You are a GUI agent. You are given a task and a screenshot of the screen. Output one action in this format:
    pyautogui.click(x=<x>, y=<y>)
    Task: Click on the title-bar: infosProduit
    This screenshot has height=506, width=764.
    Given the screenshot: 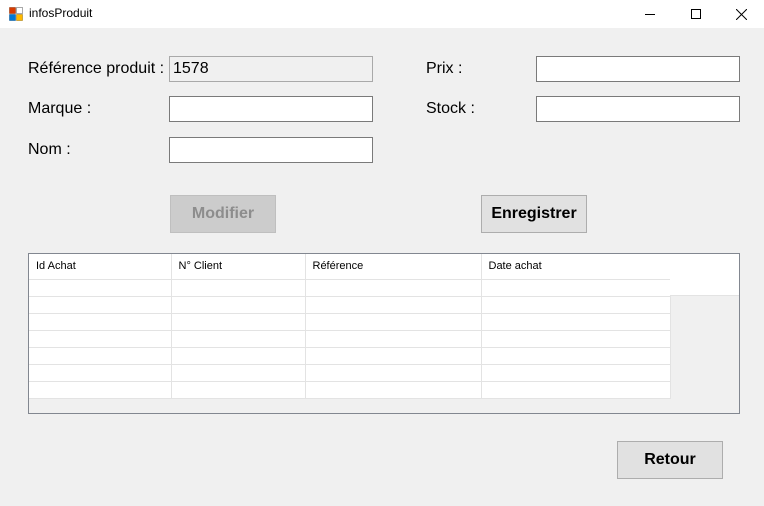 What is the action you would take?
    pyautogui.click(x=382, y=14)
    